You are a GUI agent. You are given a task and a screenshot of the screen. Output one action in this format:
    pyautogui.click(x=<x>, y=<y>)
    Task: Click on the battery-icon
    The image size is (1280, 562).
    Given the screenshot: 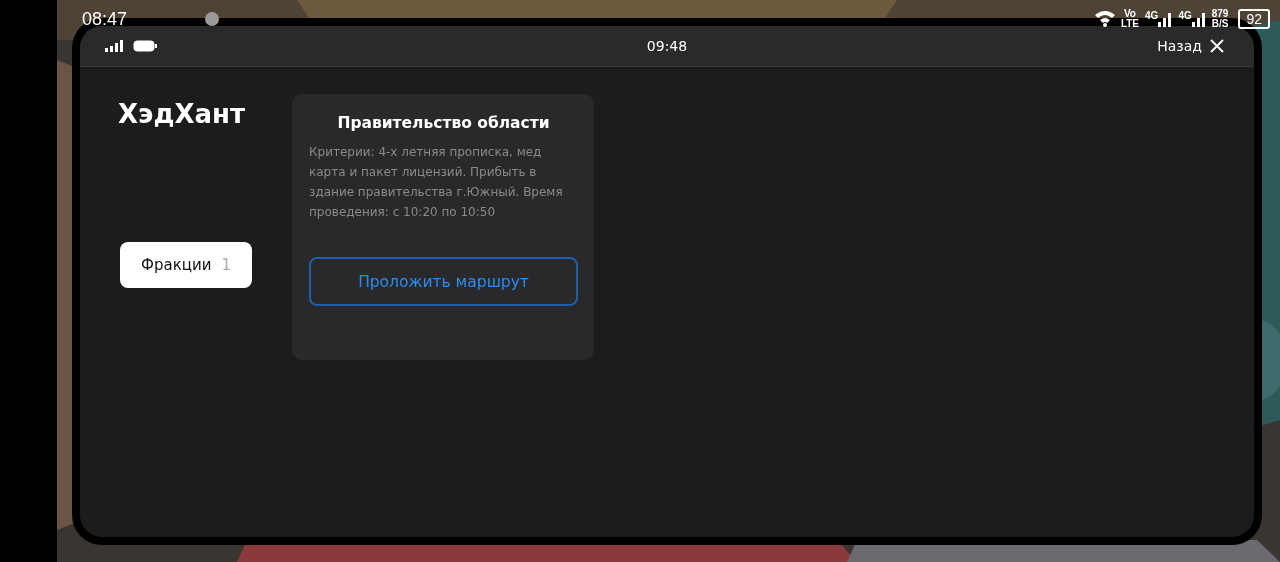 What is the action you would take?
    pyautogui.click(x=145, y=46)
    